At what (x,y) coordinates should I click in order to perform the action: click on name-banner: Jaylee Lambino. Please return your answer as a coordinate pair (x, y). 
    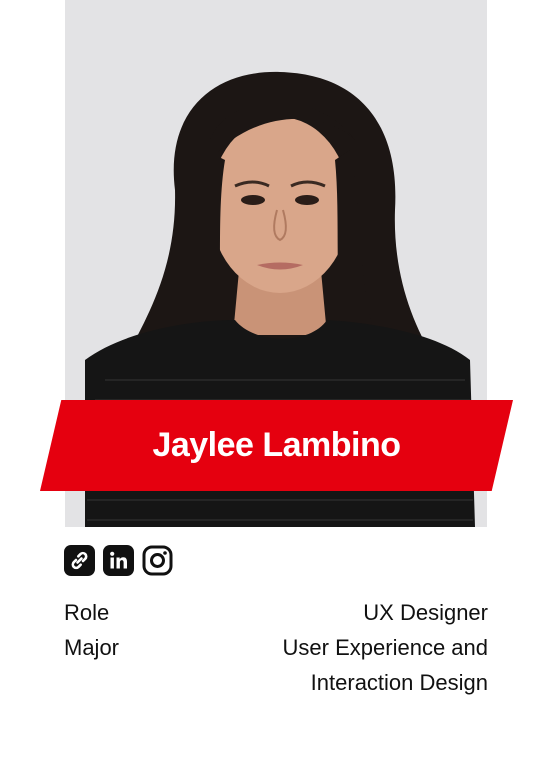
    Looking at the image, I should click on (276, 445).